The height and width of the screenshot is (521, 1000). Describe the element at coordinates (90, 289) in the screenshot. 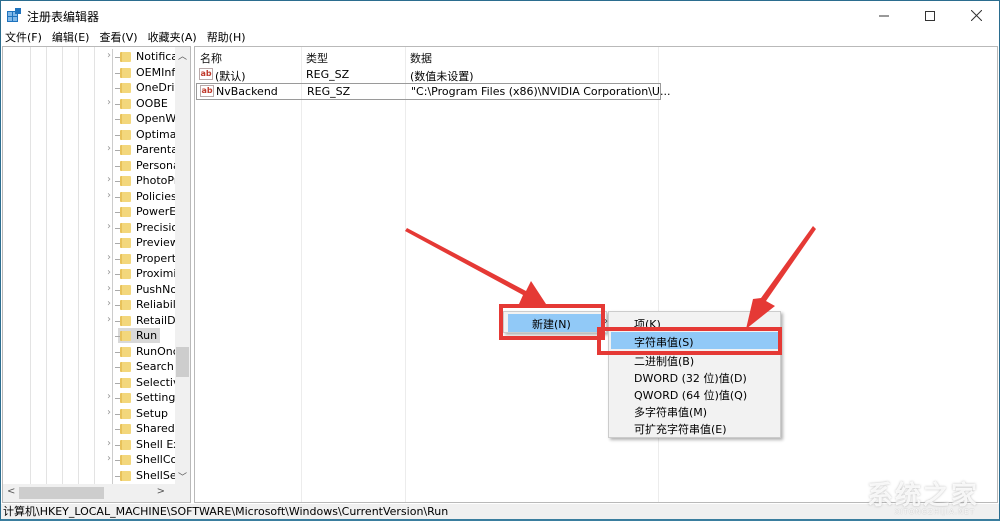

I see `tree-item: › PushNo` at that location.